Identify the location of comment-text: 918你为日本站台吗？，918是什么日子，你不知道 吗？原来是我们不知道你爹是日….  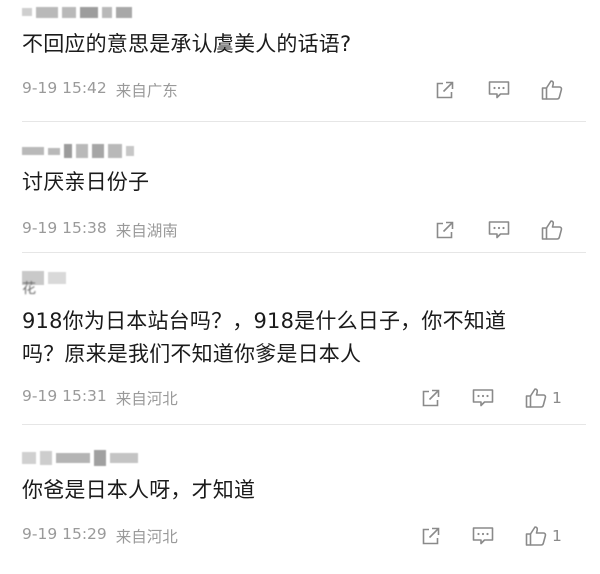
(264, 337).